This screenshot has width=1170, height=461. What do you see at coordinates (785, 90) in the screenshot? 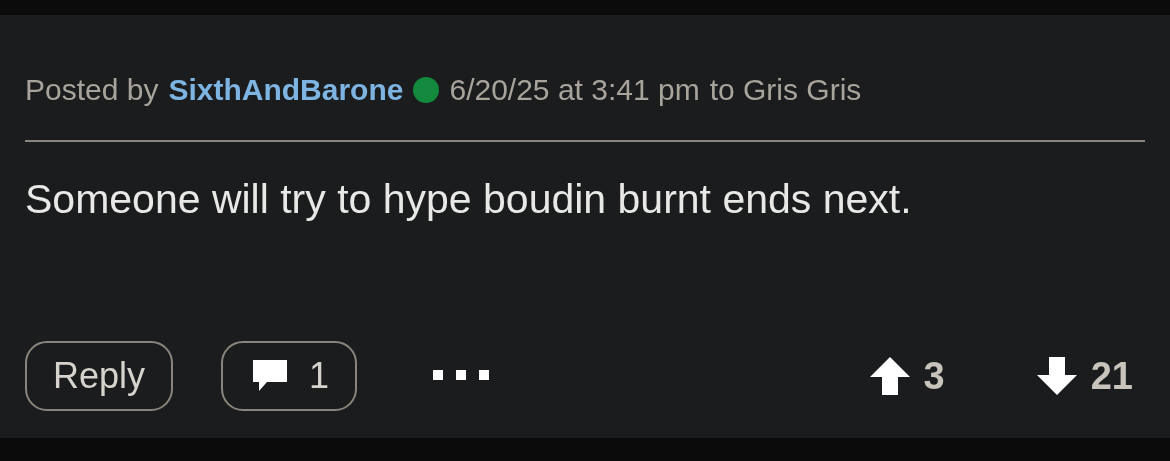
I see `recipient-label: to Gris Gris` at bounding box center [785, 90].